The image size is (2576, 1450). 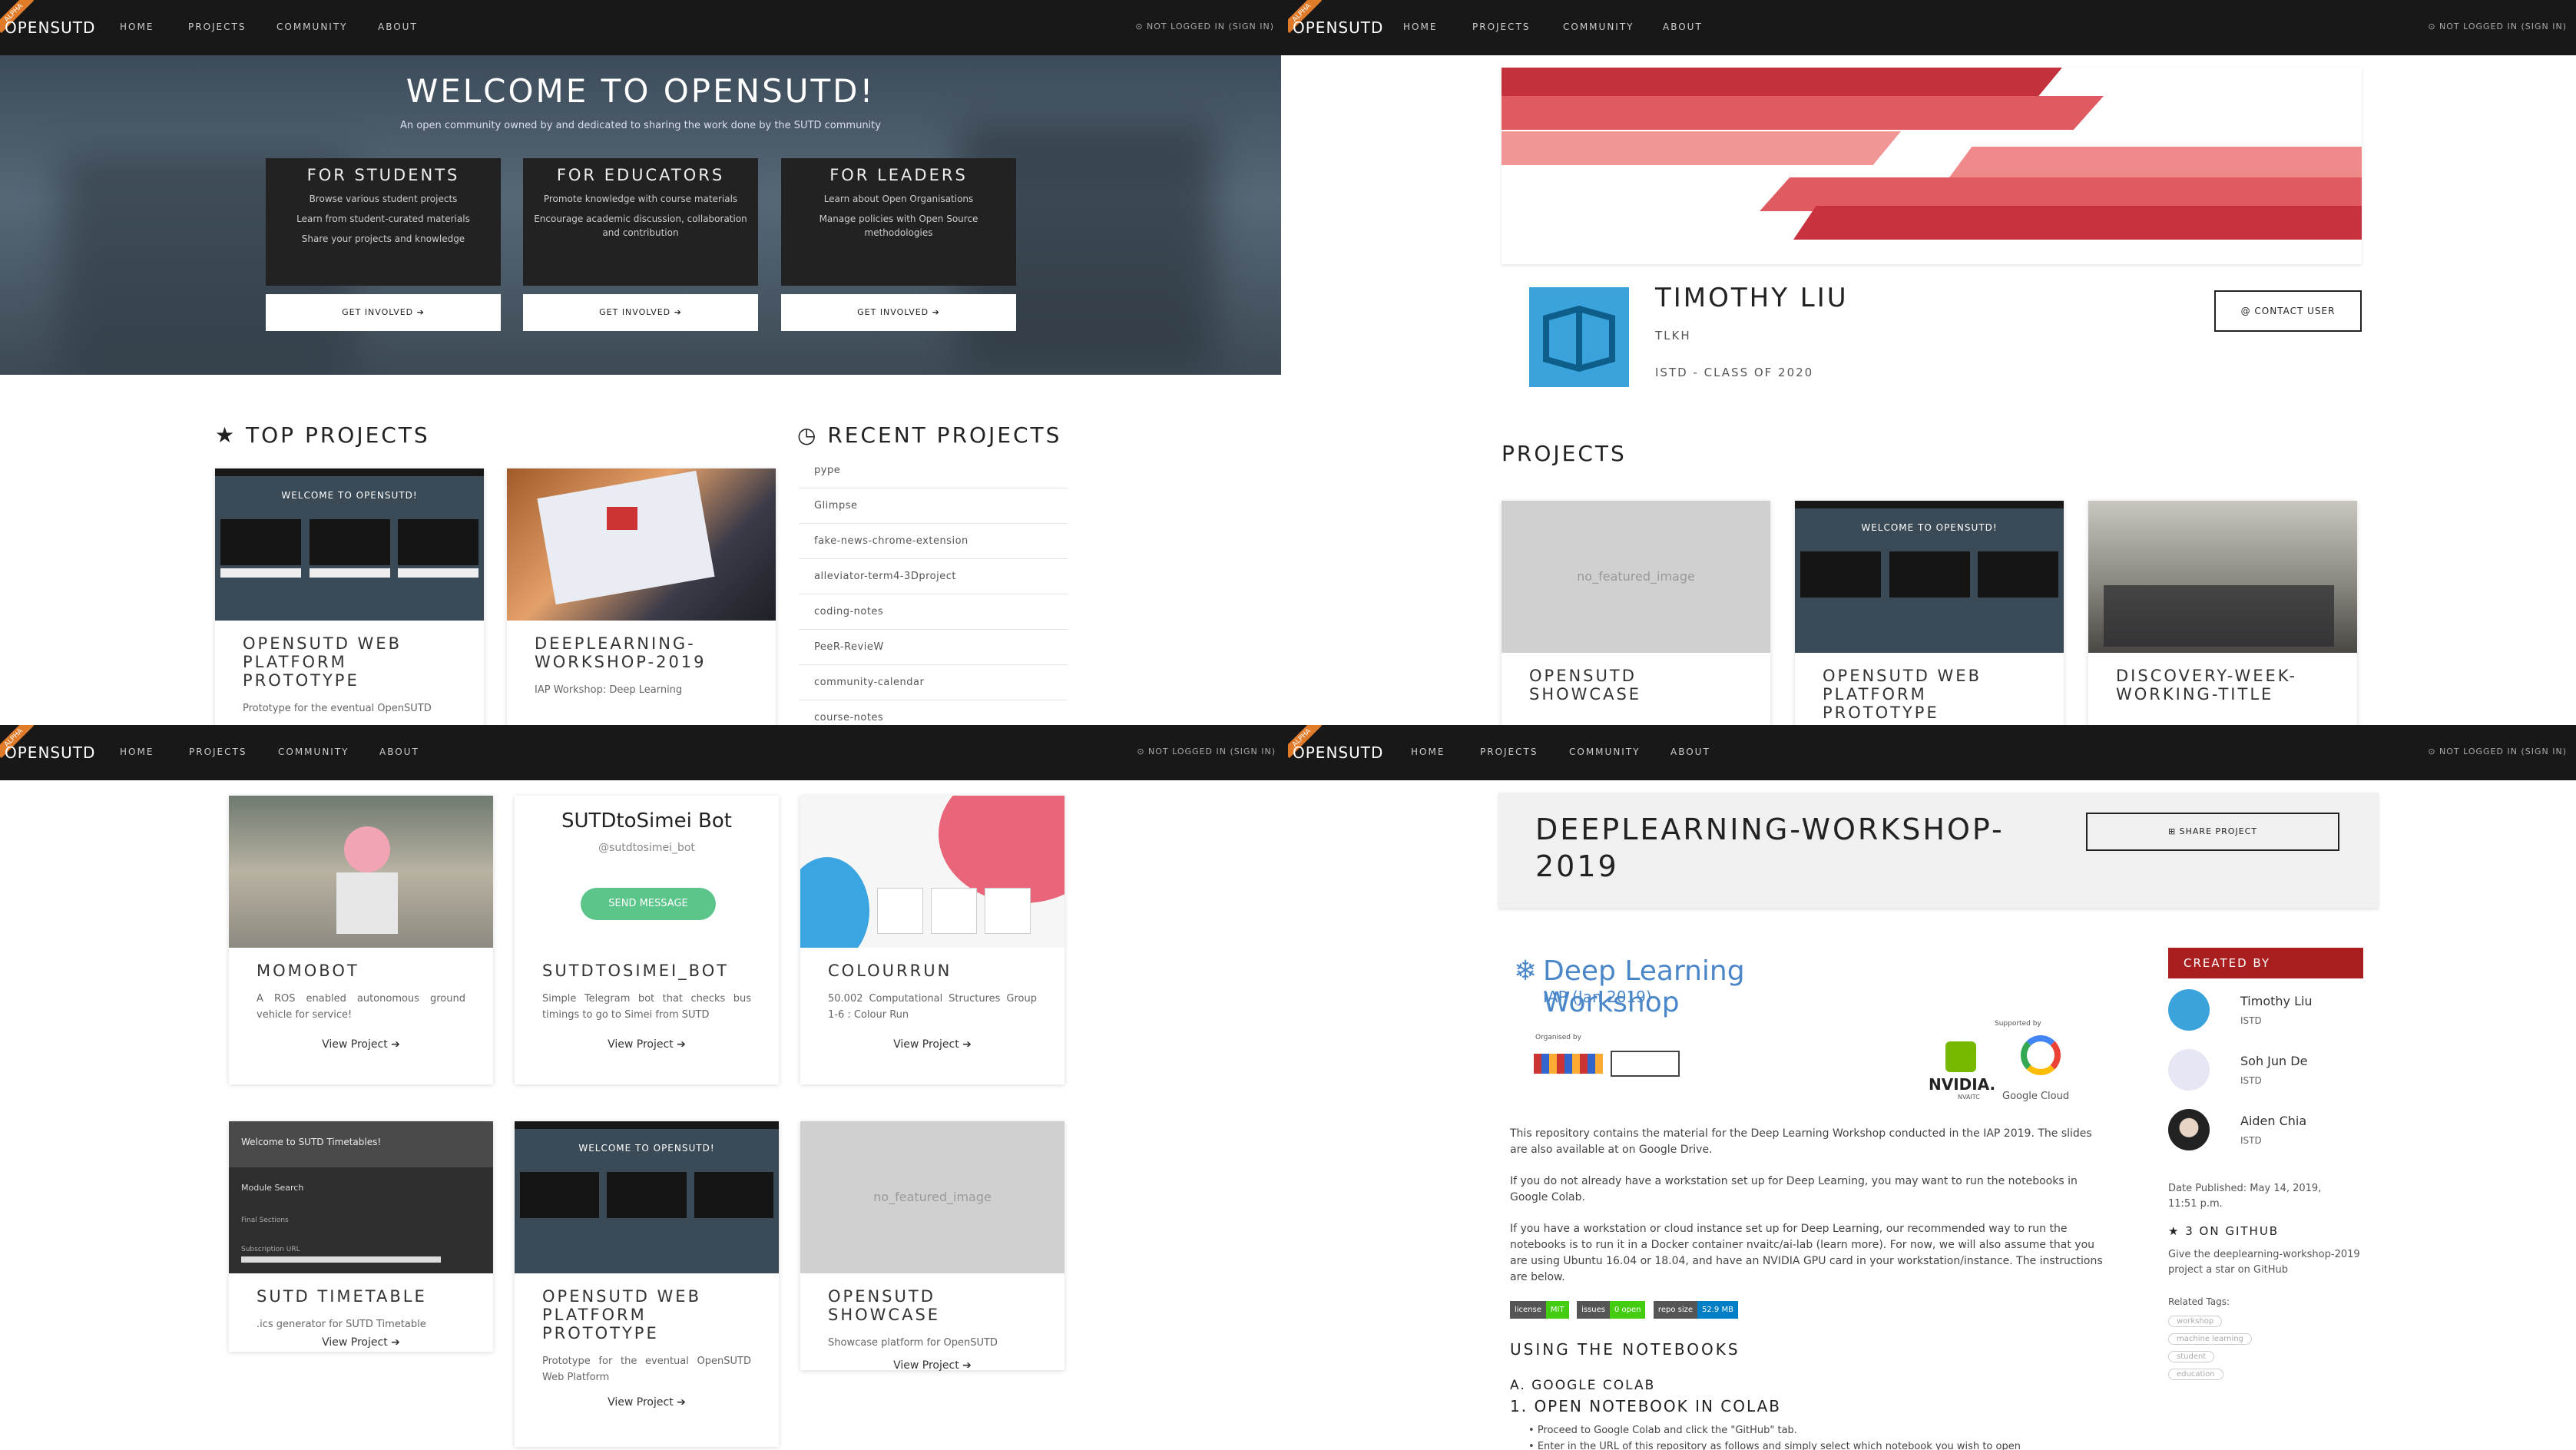 What do you see at coordinates (341, 1324) in the screenshot?
I see `project-desc: .ics generator for SUTD Timetable` at bounding box center [341, 1324].